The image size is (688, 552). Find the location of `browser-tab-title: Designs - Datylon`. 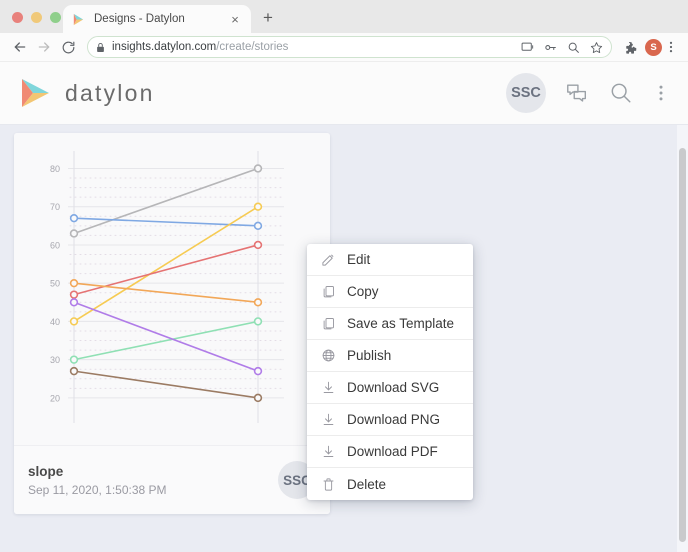

browser-tab-title: Designs - Datylon is located at coordinates (139, 19).